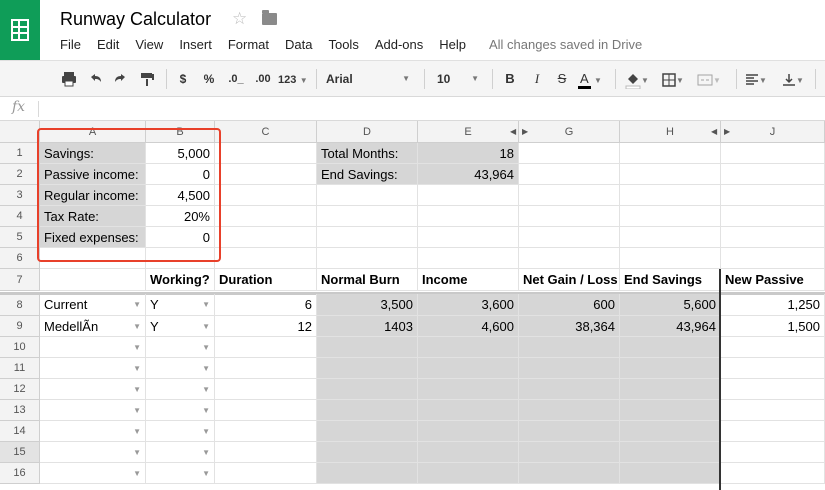 The width and height of the screenshot is (825, 490). What do you see at coordinates (773, 389) in the screenshot?
I see `cell-j12` at bounding box center [773, 389].